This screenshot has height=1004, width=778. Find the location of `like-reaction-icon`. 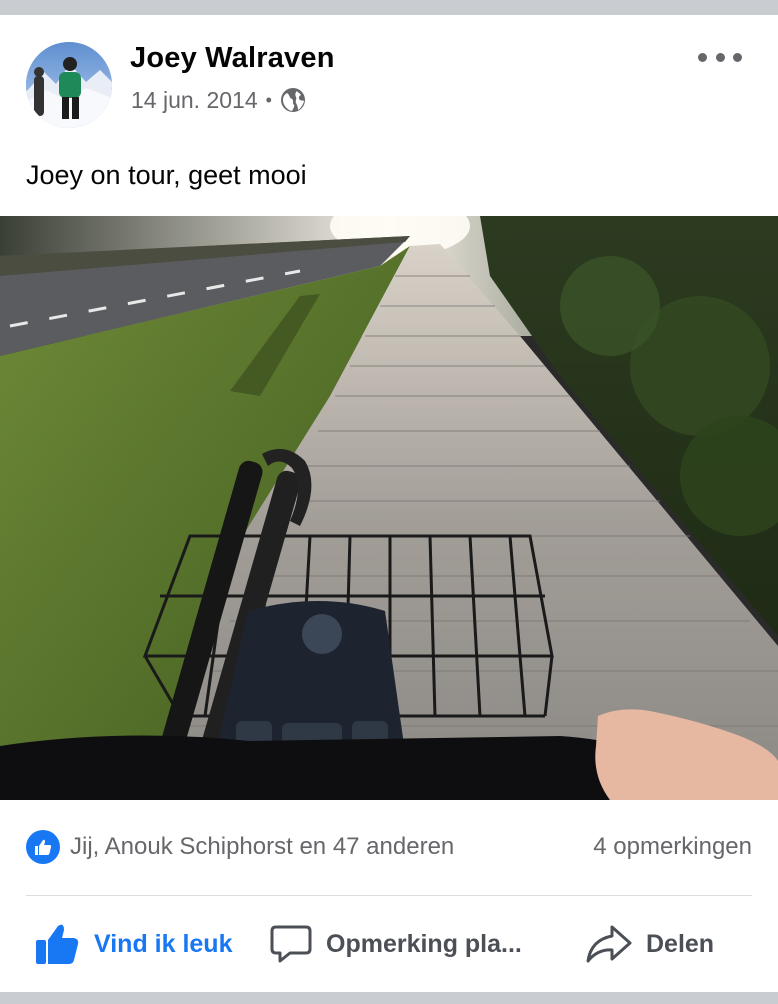

like-reaction-icon is located at coordinates (43, 847).